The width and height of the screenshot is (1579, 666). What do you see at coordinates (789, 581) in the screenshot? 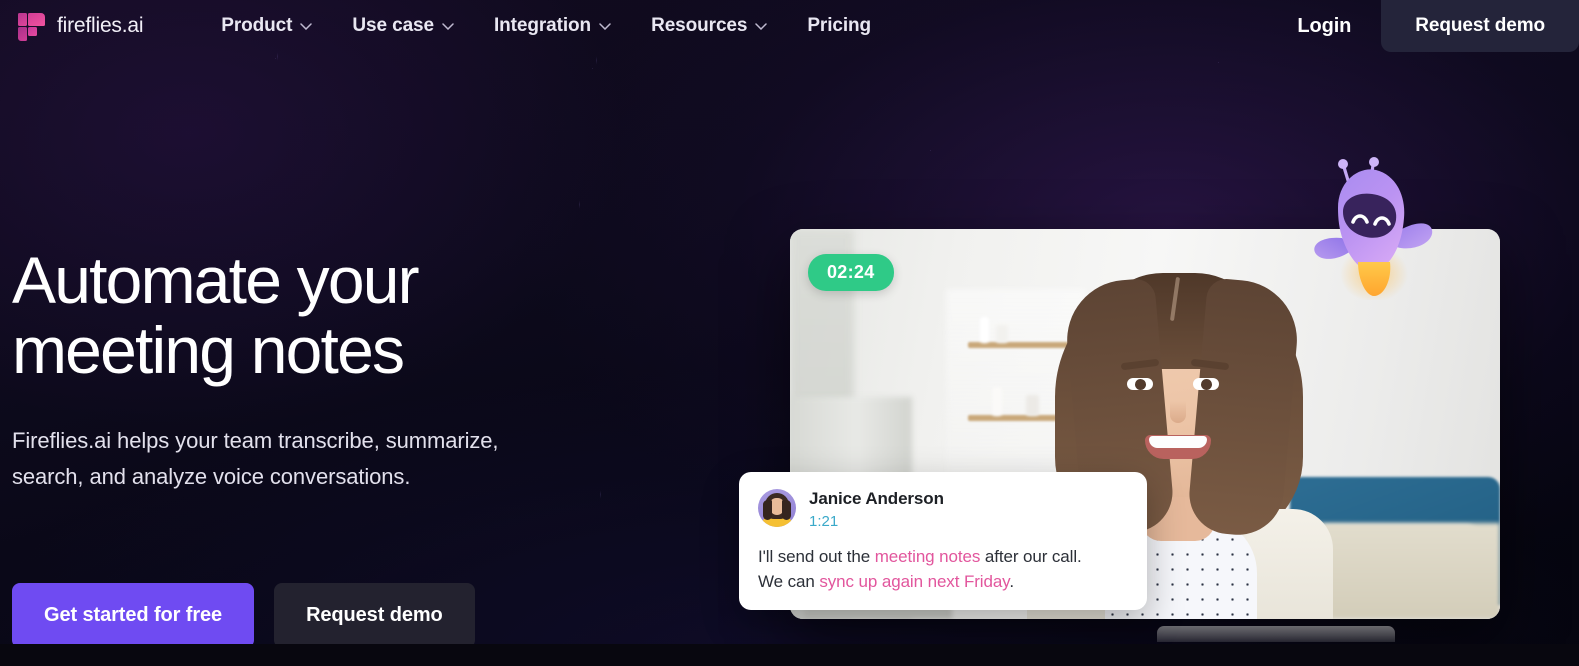
I see `caption-line2-pre: We can` at bounding box center [789, 581].